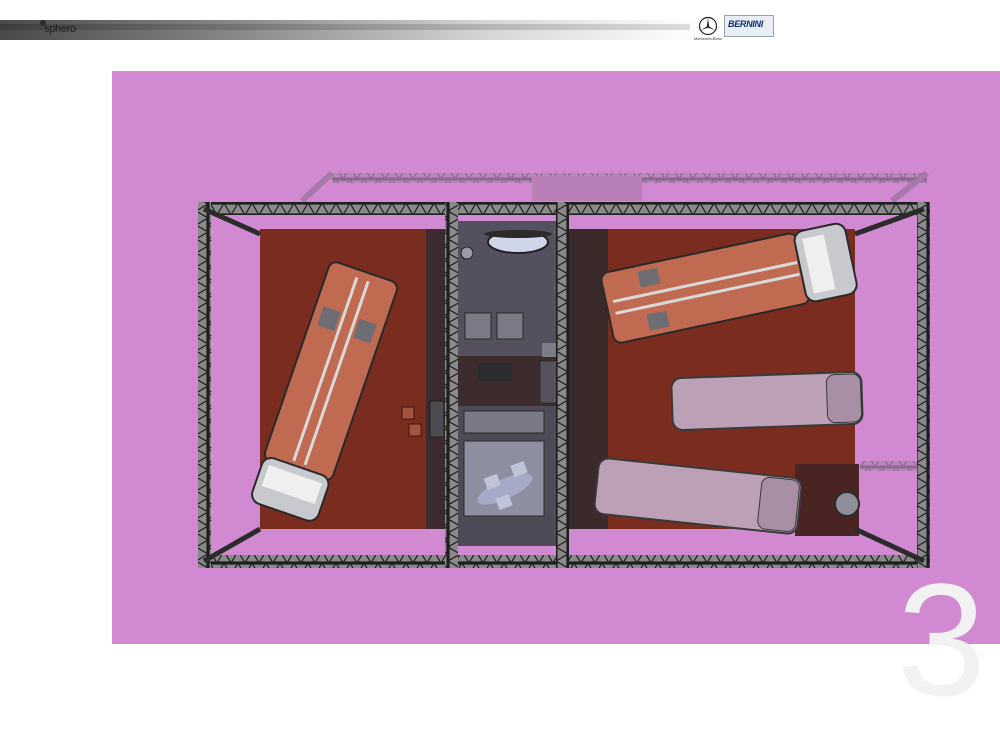 Image resolution: width=1000 pixels, height=729 pixels. I want to click on header-bar, so click(350, 30).